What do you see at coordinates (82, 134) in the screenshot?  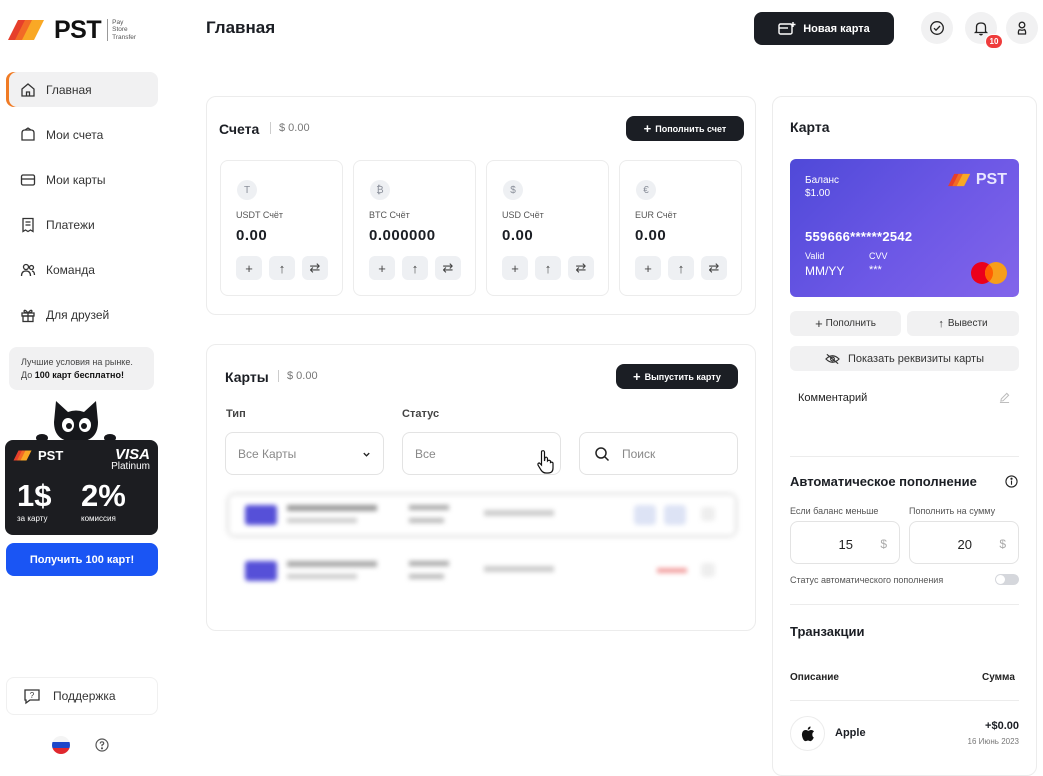 I see `sidebar-item-accounts: Мои счета` at bounding box center [82, 134].